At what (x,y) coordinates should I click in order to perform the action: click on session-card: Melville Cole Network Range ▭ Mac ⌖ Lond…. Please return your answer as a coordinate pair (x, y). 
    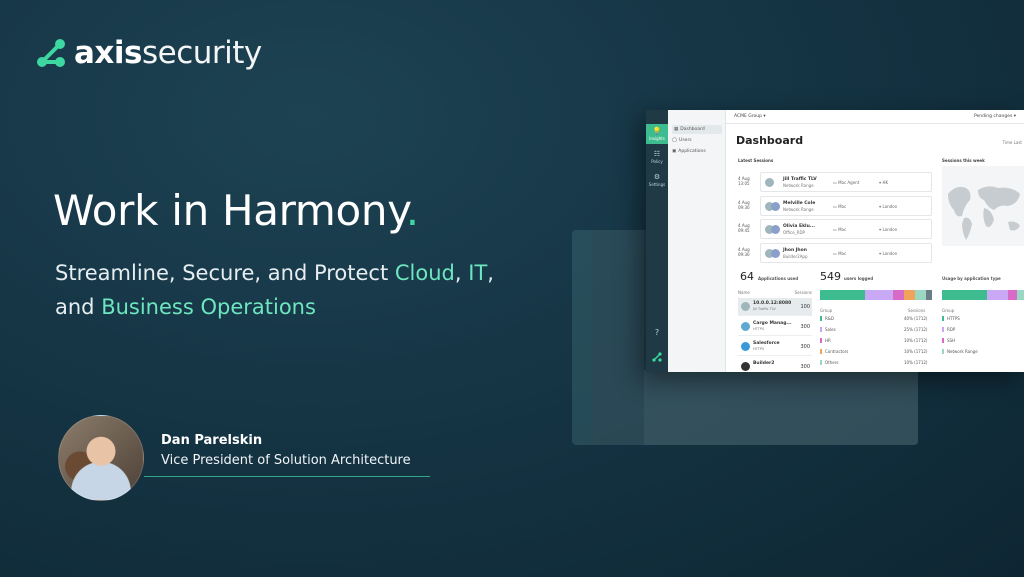
    Looking at the image, I should click on (846, 206).